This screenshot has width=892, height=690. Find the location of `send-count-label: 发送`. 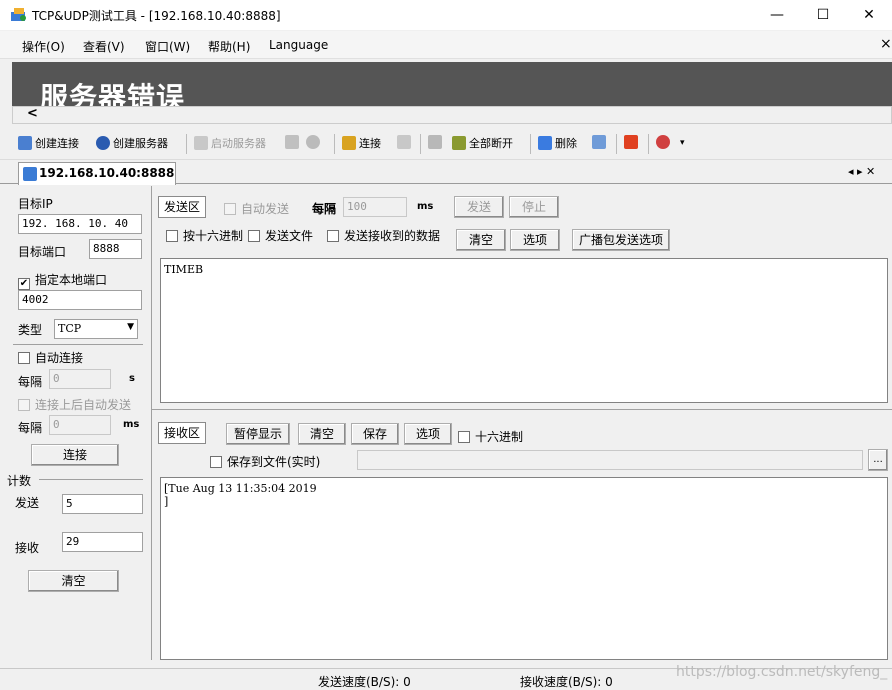

send-count-label: 发送 is located at coordinates (27, 503).